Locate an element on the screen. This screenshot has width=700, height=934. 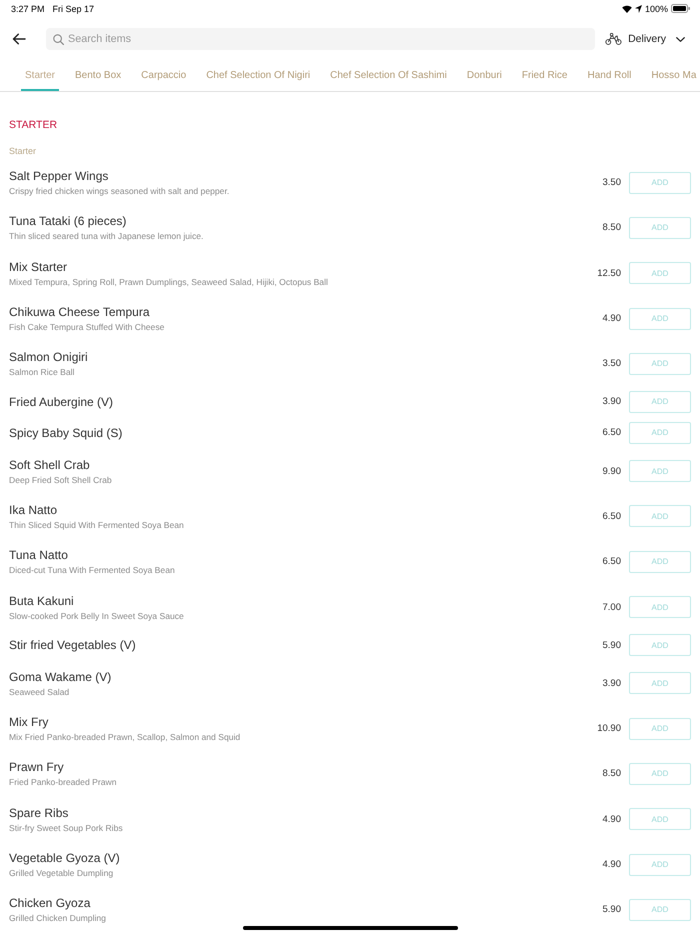
item-description: Salmon Rice Ball is located at coordinates (41, 373).